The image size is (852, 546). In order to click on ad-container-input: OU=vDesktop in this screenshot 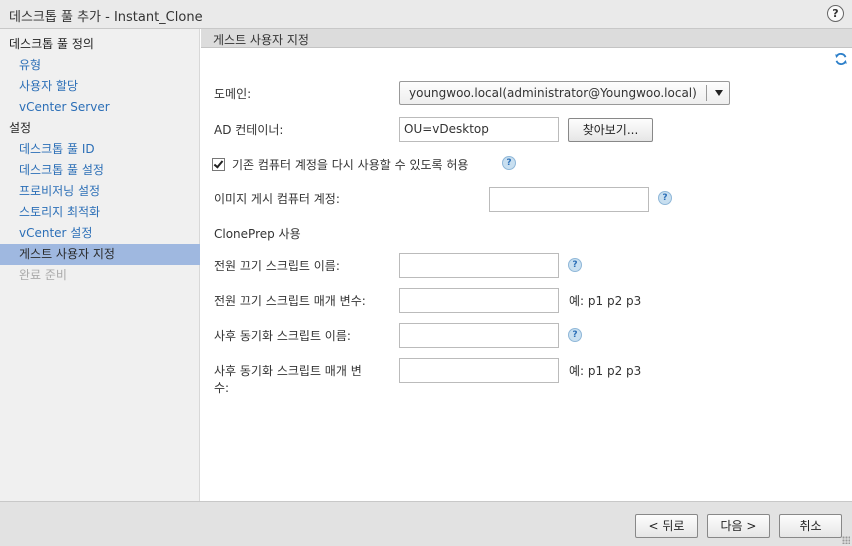, I will do `click(479, 129)`.